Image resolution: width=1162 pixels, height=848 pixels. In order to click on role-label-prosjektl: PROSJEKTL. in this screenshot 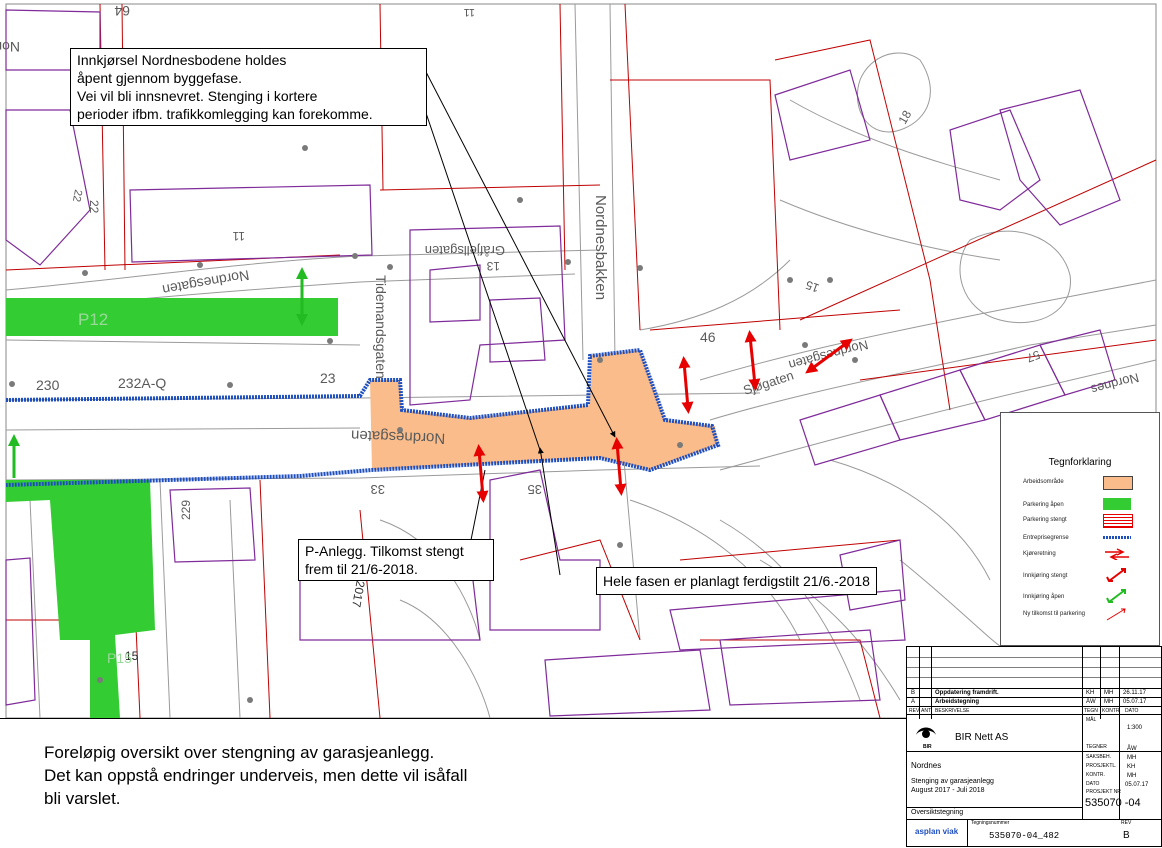, I will do `click(1101, 766)`.